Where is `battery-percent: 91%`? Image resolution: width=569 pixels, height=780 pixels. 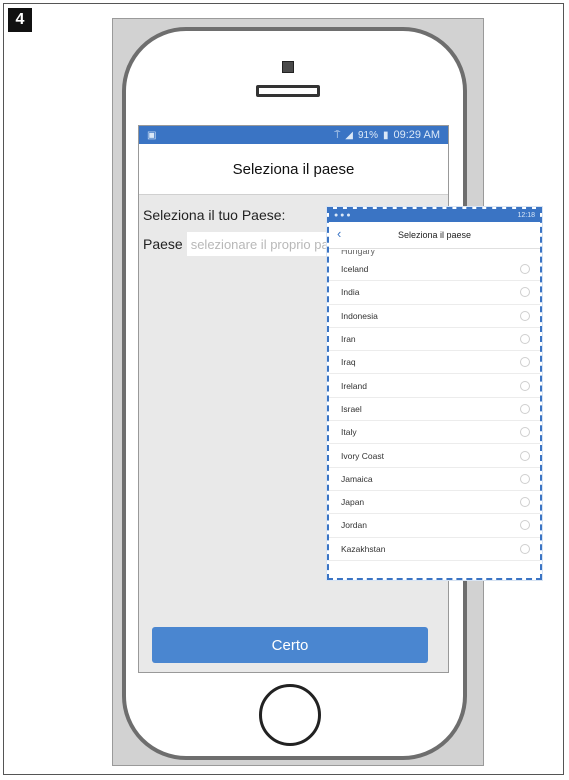 battery-percent: 91% is located at coordinates (367, 135).